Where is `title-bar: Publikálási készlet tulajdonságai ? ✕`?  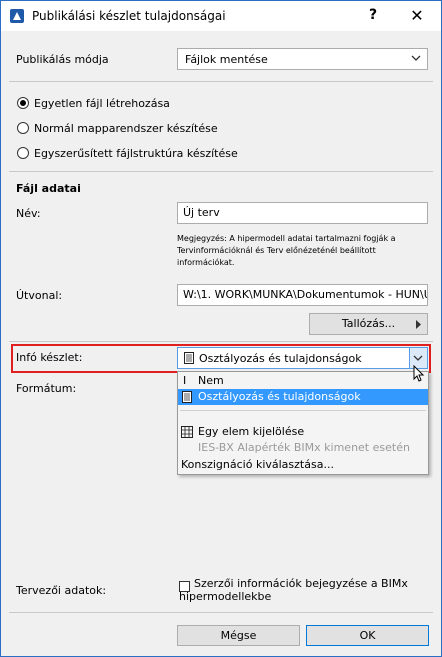
title-bar: Publikálási készlet tulajdonságai ? ✕ is located at coordinates (221, 16).